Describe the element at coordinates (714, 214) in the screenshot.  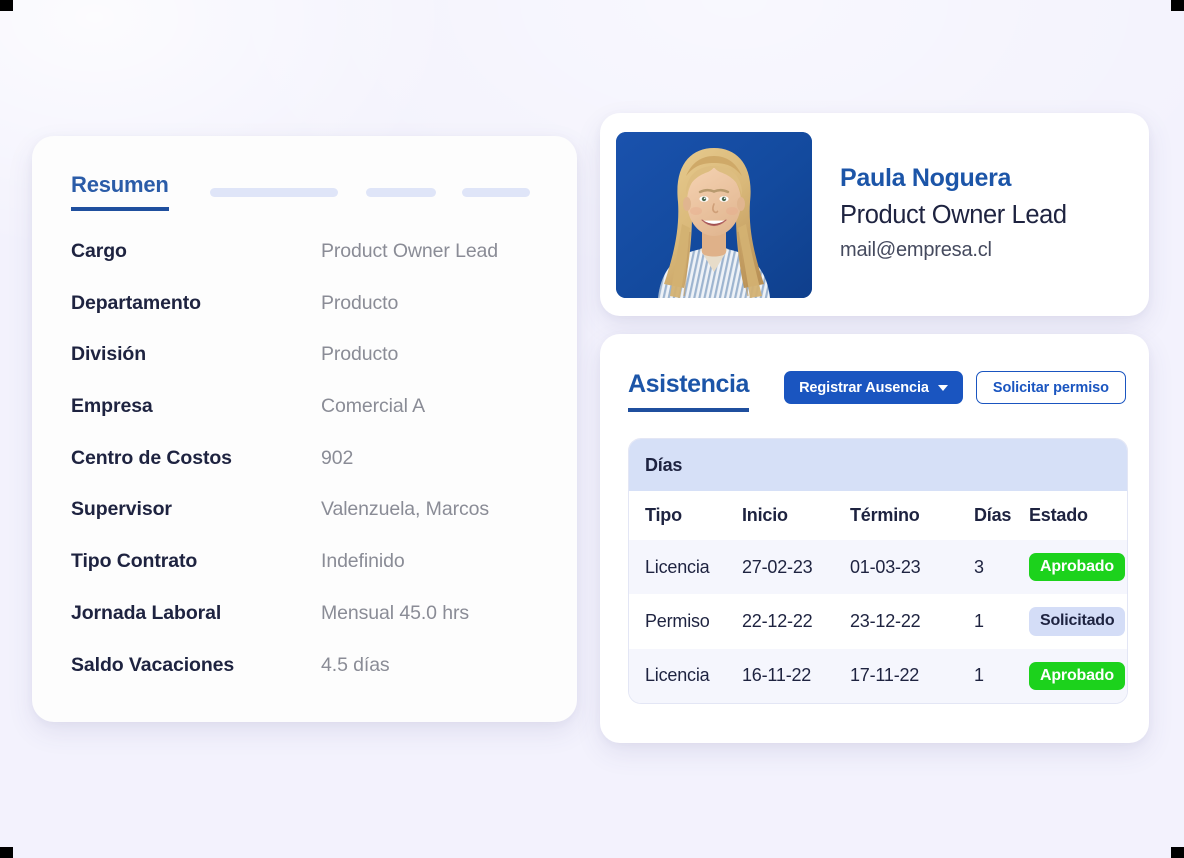
I see `avatar` at that location.